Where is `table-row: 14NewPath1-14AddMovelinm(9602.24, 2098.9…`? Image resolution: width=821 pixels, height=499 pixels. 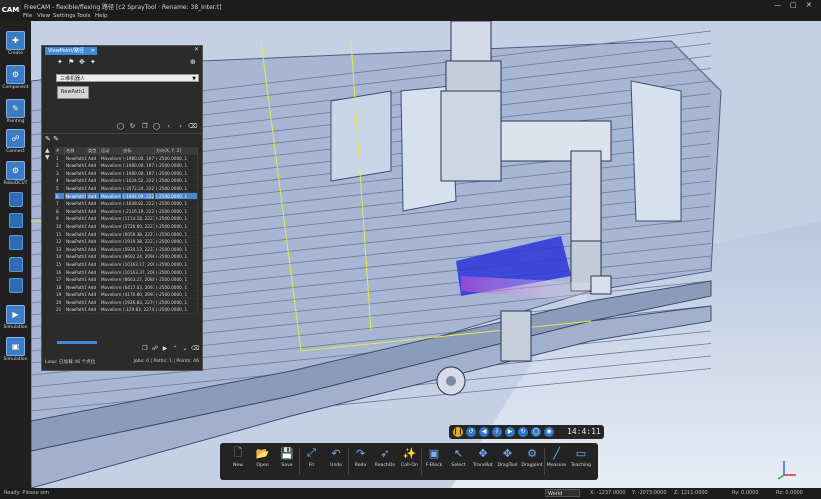 table-row: 14NewPath1-14AddMovelinm(9602.24, 2098.9… is located at coordinates (126, 257).